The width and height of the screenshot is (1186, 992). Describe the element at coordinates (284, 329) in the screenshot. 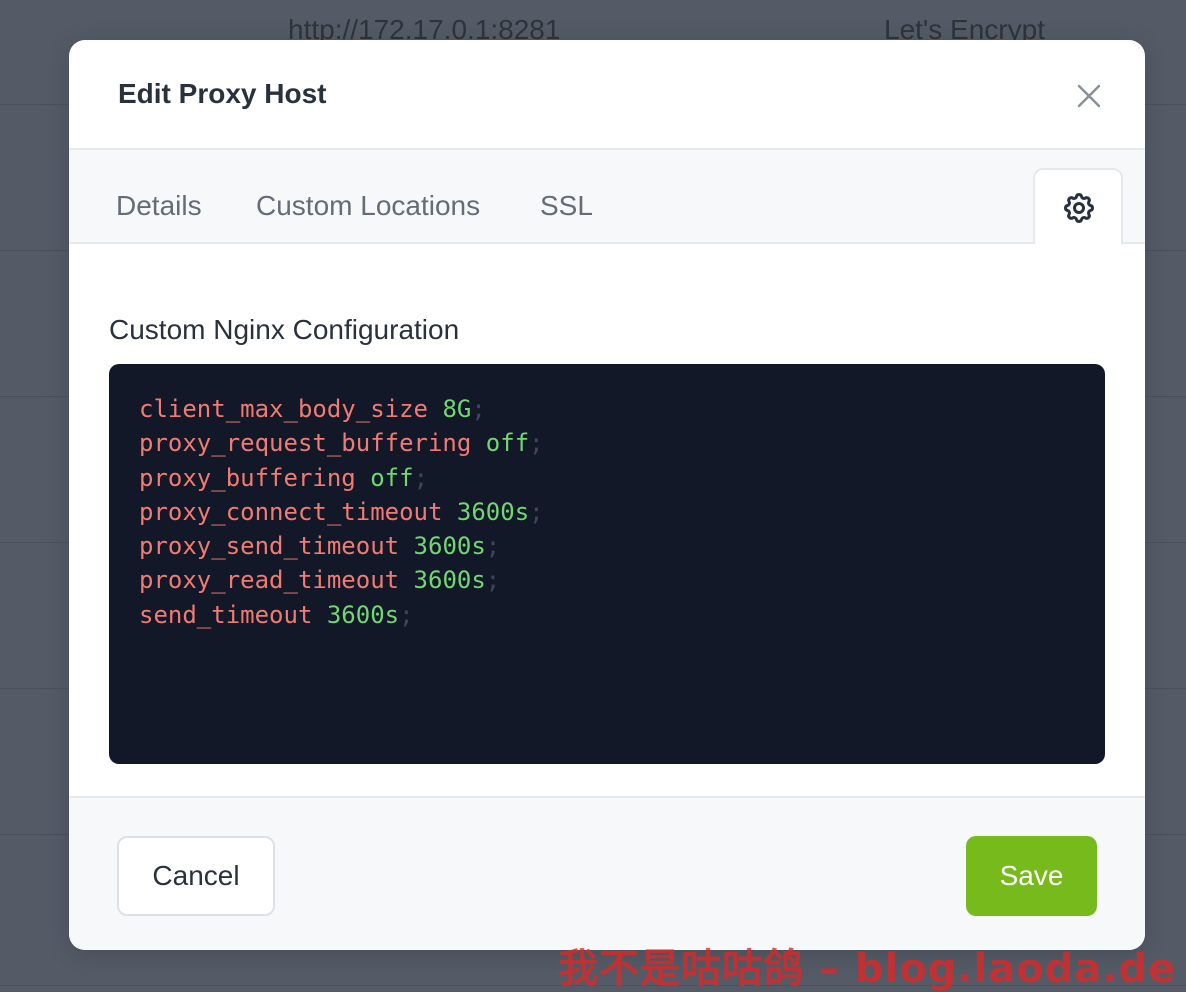

I see `custom-nginx-config-label: Custom Nginx Configuration` at that location.